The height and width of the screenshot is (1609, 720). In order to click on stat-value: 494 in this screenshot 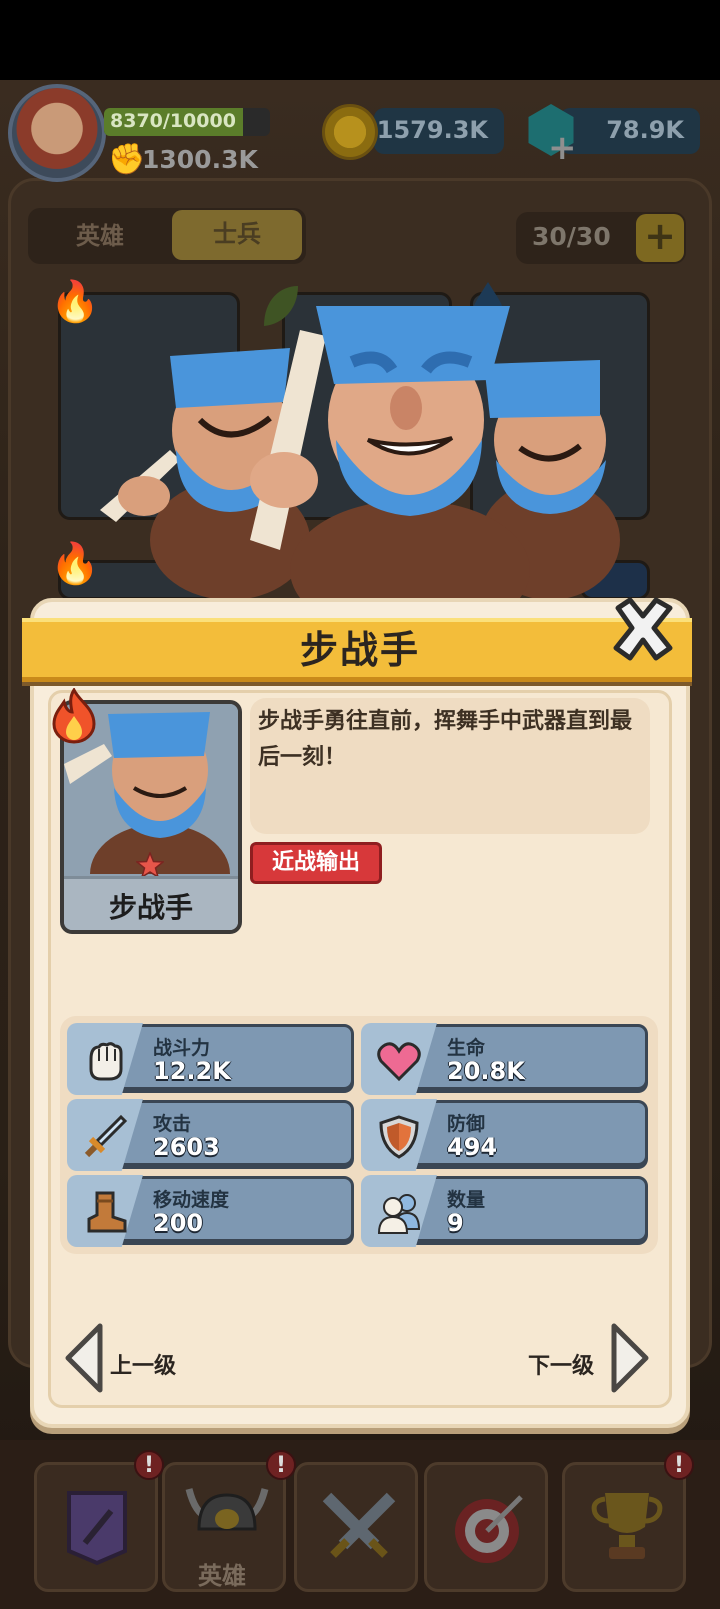, I will do `click(472, 1147)`.